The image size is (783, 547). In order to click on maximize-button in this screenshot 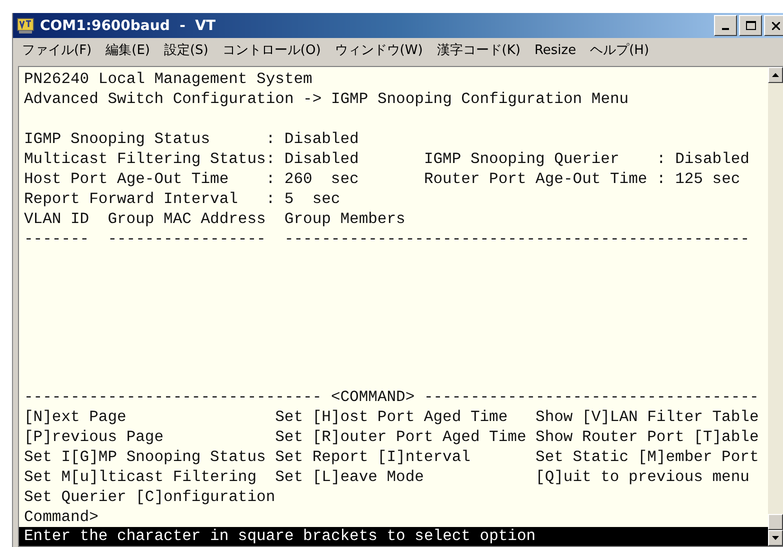, I will do `click(750, 25)`.